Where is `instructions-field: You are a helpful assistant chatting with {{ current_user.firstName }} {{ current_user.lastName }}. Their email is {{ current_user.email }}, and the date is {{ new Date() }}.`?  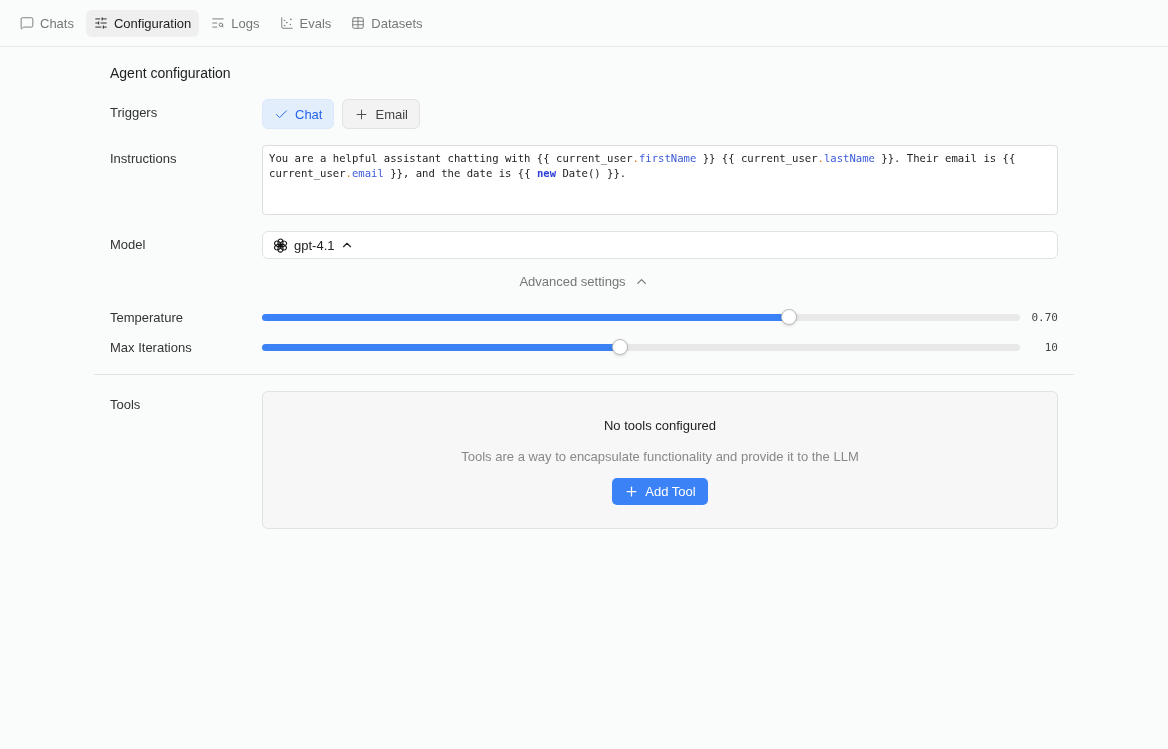 instructions-field: You are a helpful assistant chatting with {{ current_user.firstName }} {{ current_user.lastName }}. Their email is {{ current_user.email }}, and the date is {{ new Date() }}. is located at coordinates (660, 180).